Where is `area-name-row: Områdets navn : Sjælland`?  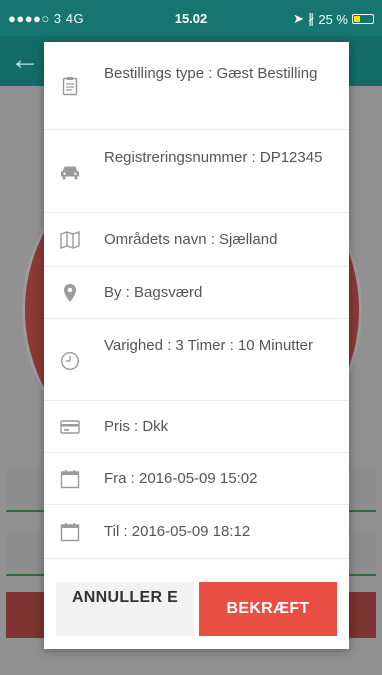
area-name-row: Områdets navn : Sjælland is located at coordinates (196, 240).